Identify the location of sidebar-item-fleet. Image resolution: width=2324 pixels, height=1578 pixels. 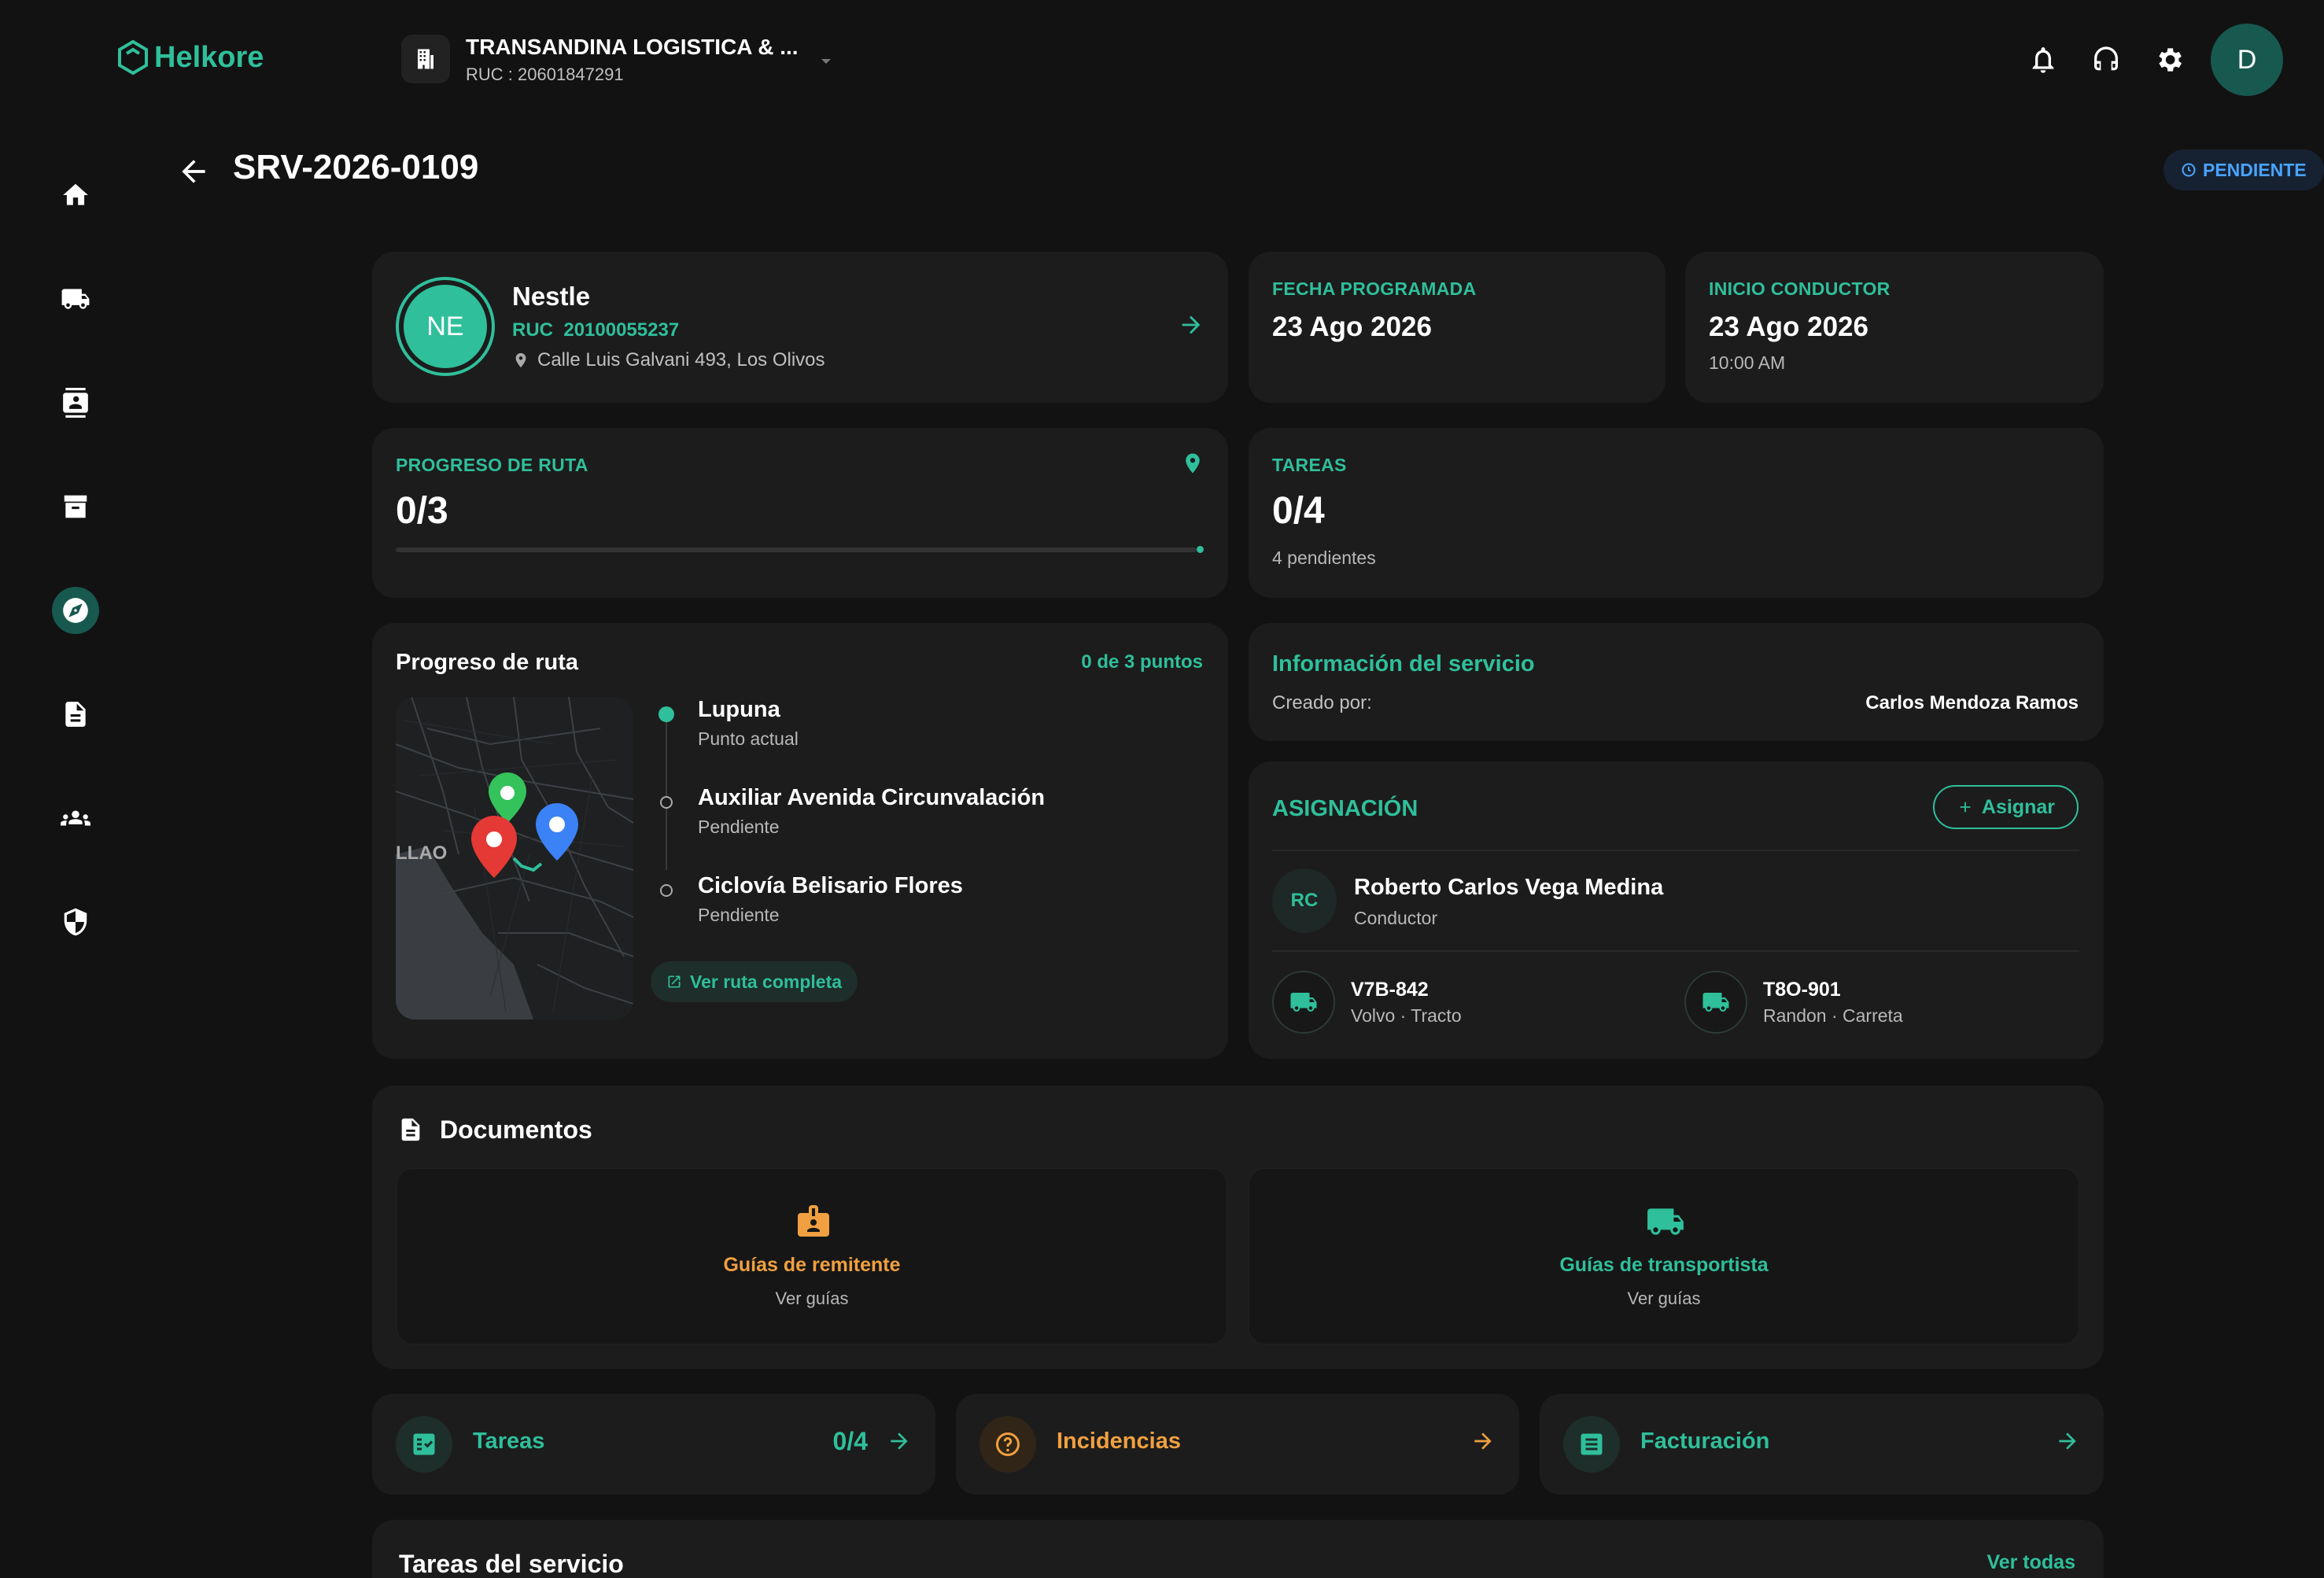
(75, 299).